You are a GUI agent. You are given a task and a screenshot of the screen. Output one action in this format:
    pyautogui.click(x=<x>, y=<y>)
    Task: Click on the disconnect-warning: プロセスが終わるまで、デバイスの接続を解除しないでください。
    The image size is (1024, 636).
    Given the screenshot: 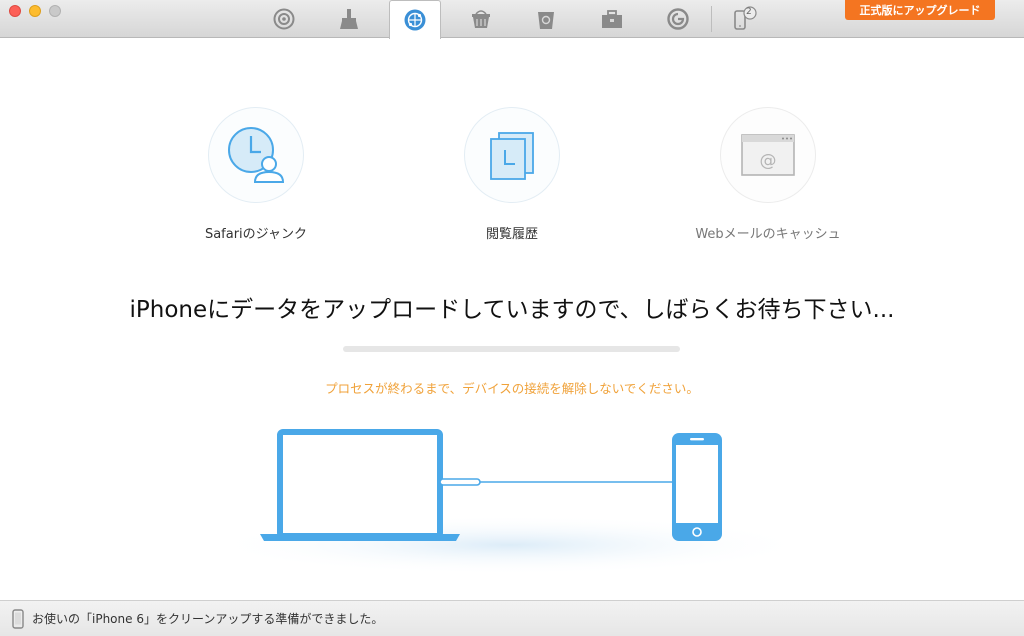 What is the action you would take?
    pyautogui.click(x=512, y=388)
    